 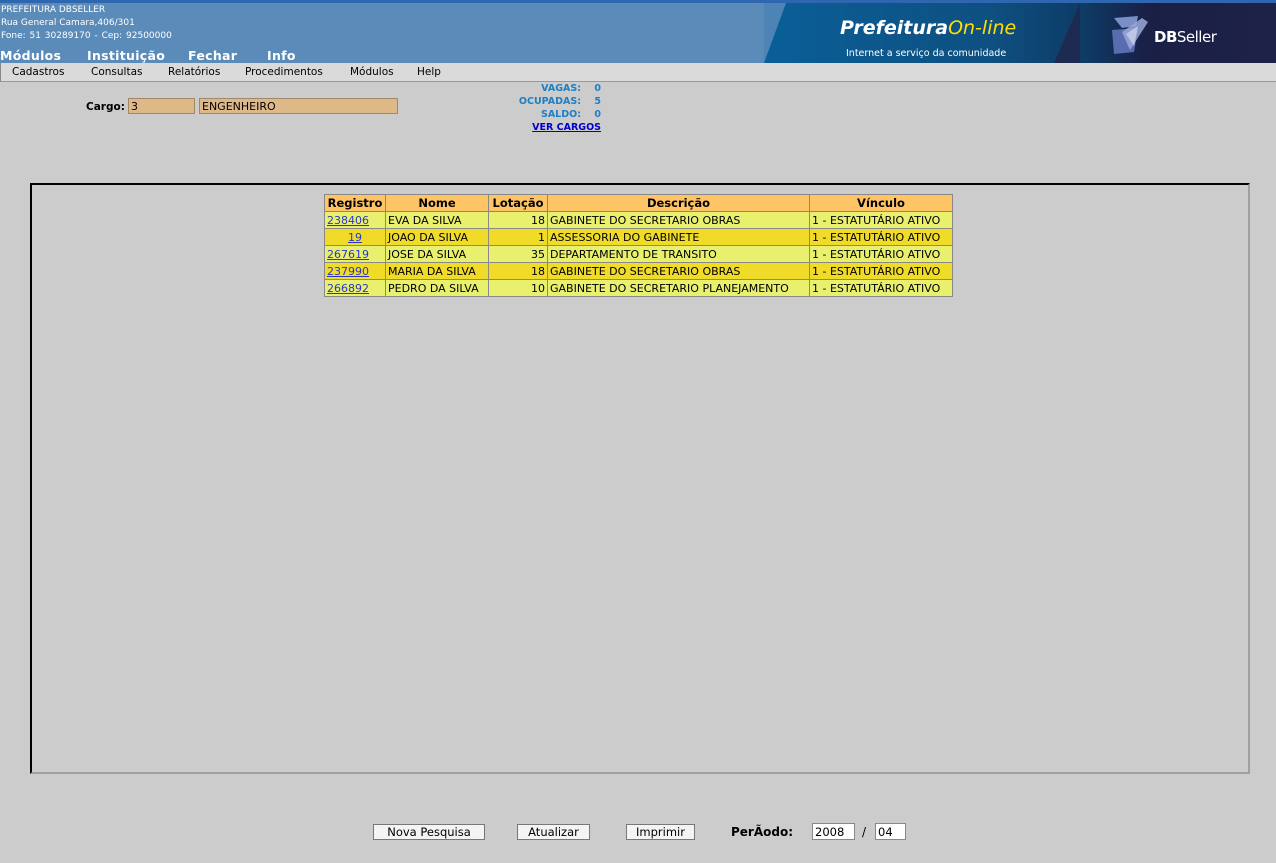 I want to click on dbseller-mark-icon, so click(x=1130, y=35).